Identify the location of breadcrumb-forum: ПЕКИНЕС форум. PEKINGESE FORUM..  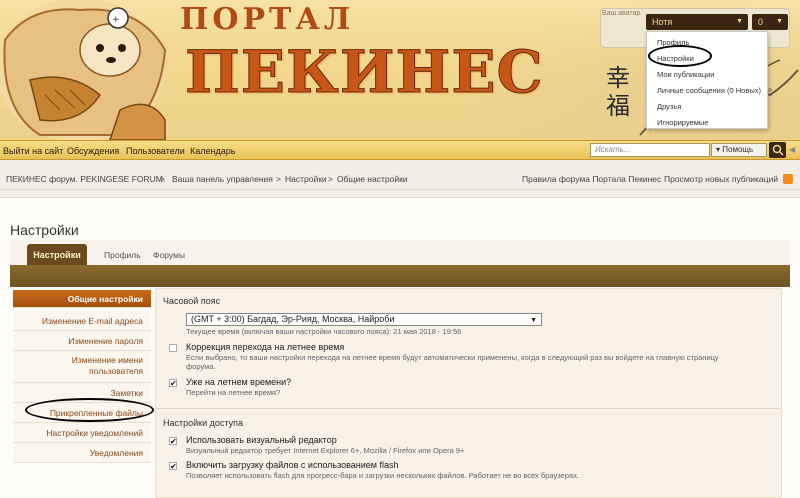
(85, 179).